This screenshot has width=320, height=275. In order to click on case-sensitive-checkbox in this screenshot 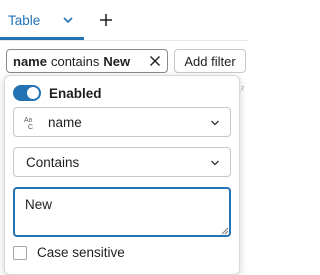, I will do `click(20, 252)`.